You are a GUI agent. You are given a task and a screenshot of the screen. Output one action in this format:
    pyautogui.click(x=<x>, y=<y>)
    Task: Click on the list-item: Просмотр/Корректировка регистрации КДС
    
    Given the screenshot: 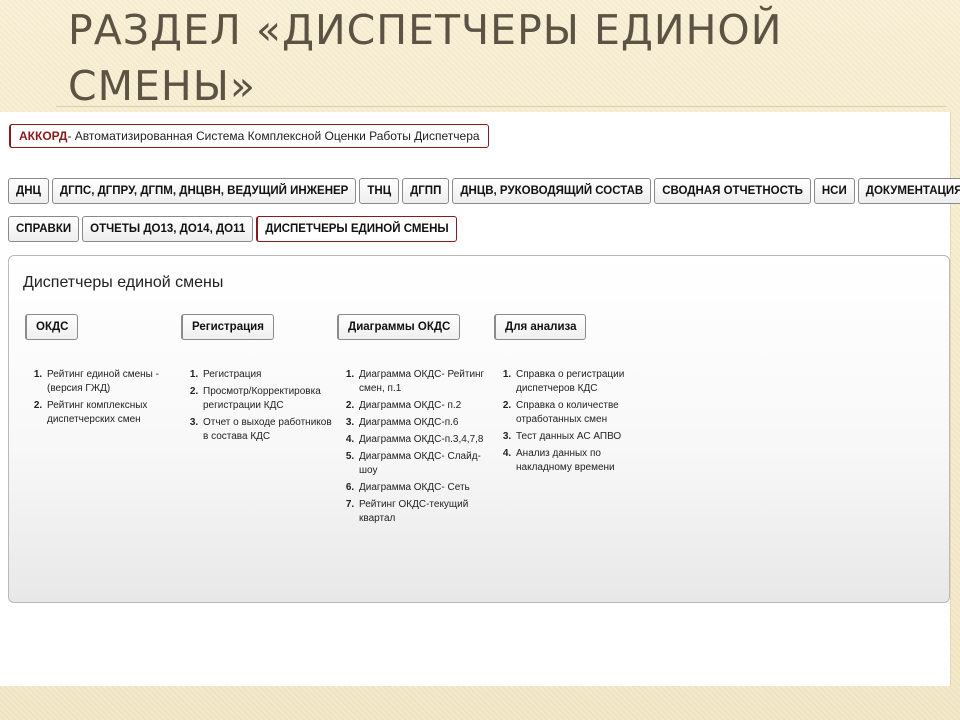 What is the action you would take?
    pyautogui.click(x=267, y=399)
    